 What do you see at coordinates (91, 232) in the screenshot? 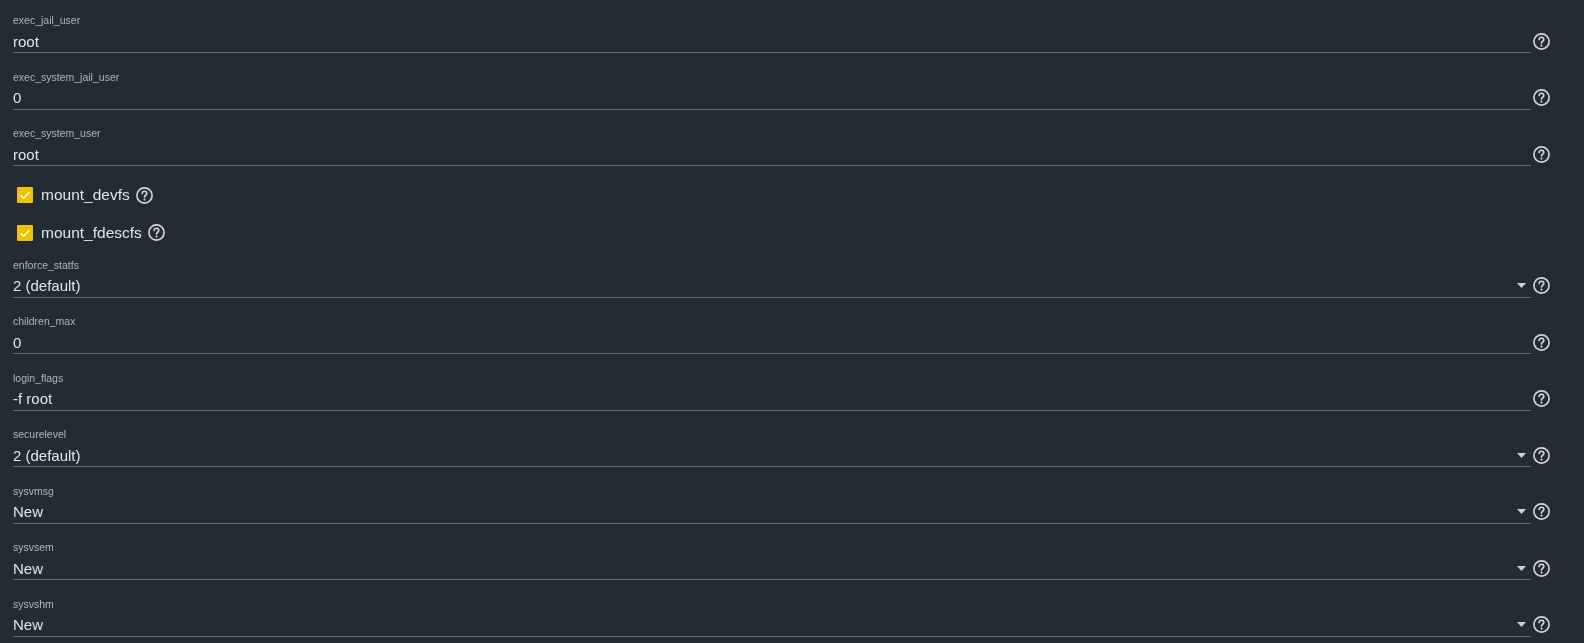
I see `checkbox-label: mount_fdescfs` at bounding box center [91, 232].